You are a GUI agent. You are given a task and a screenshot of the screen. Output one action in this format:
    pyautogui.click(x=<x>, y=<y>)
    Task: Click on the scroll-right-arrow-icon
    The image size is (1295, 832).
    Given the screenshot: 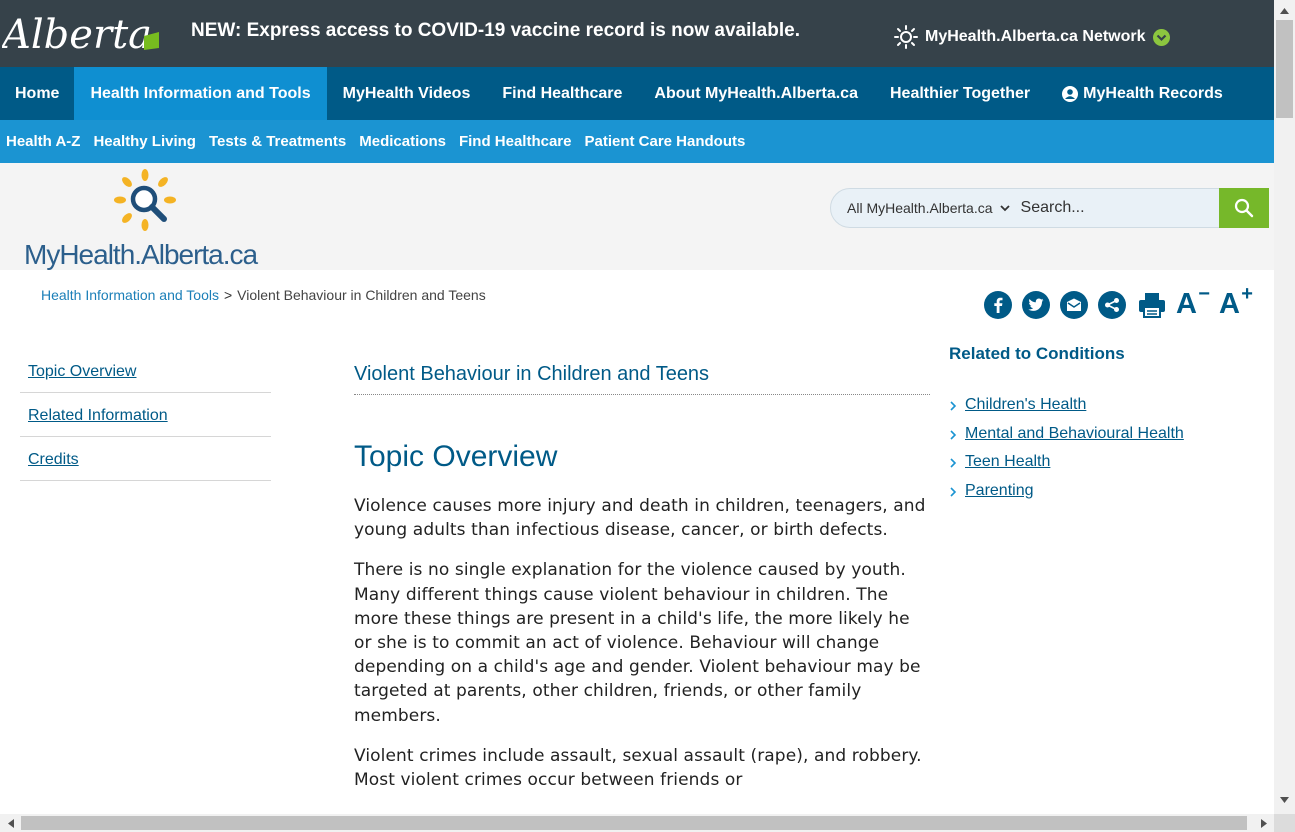 What is the action you would take?
    pyautogui.click(x=1263, y=823)
    